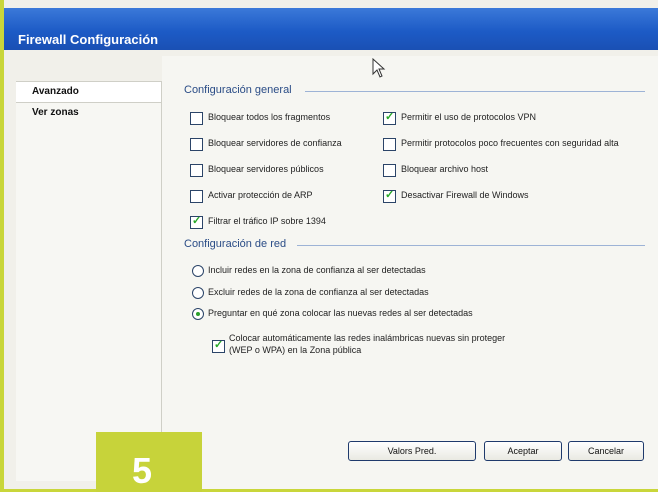 Image resolution: width=658 pixels, height=492 pixels. What do you see at coordinates (235, 244) in the screenshot?
I see `network-config-heading: Configuración de red` at bounding box center [235, 244].